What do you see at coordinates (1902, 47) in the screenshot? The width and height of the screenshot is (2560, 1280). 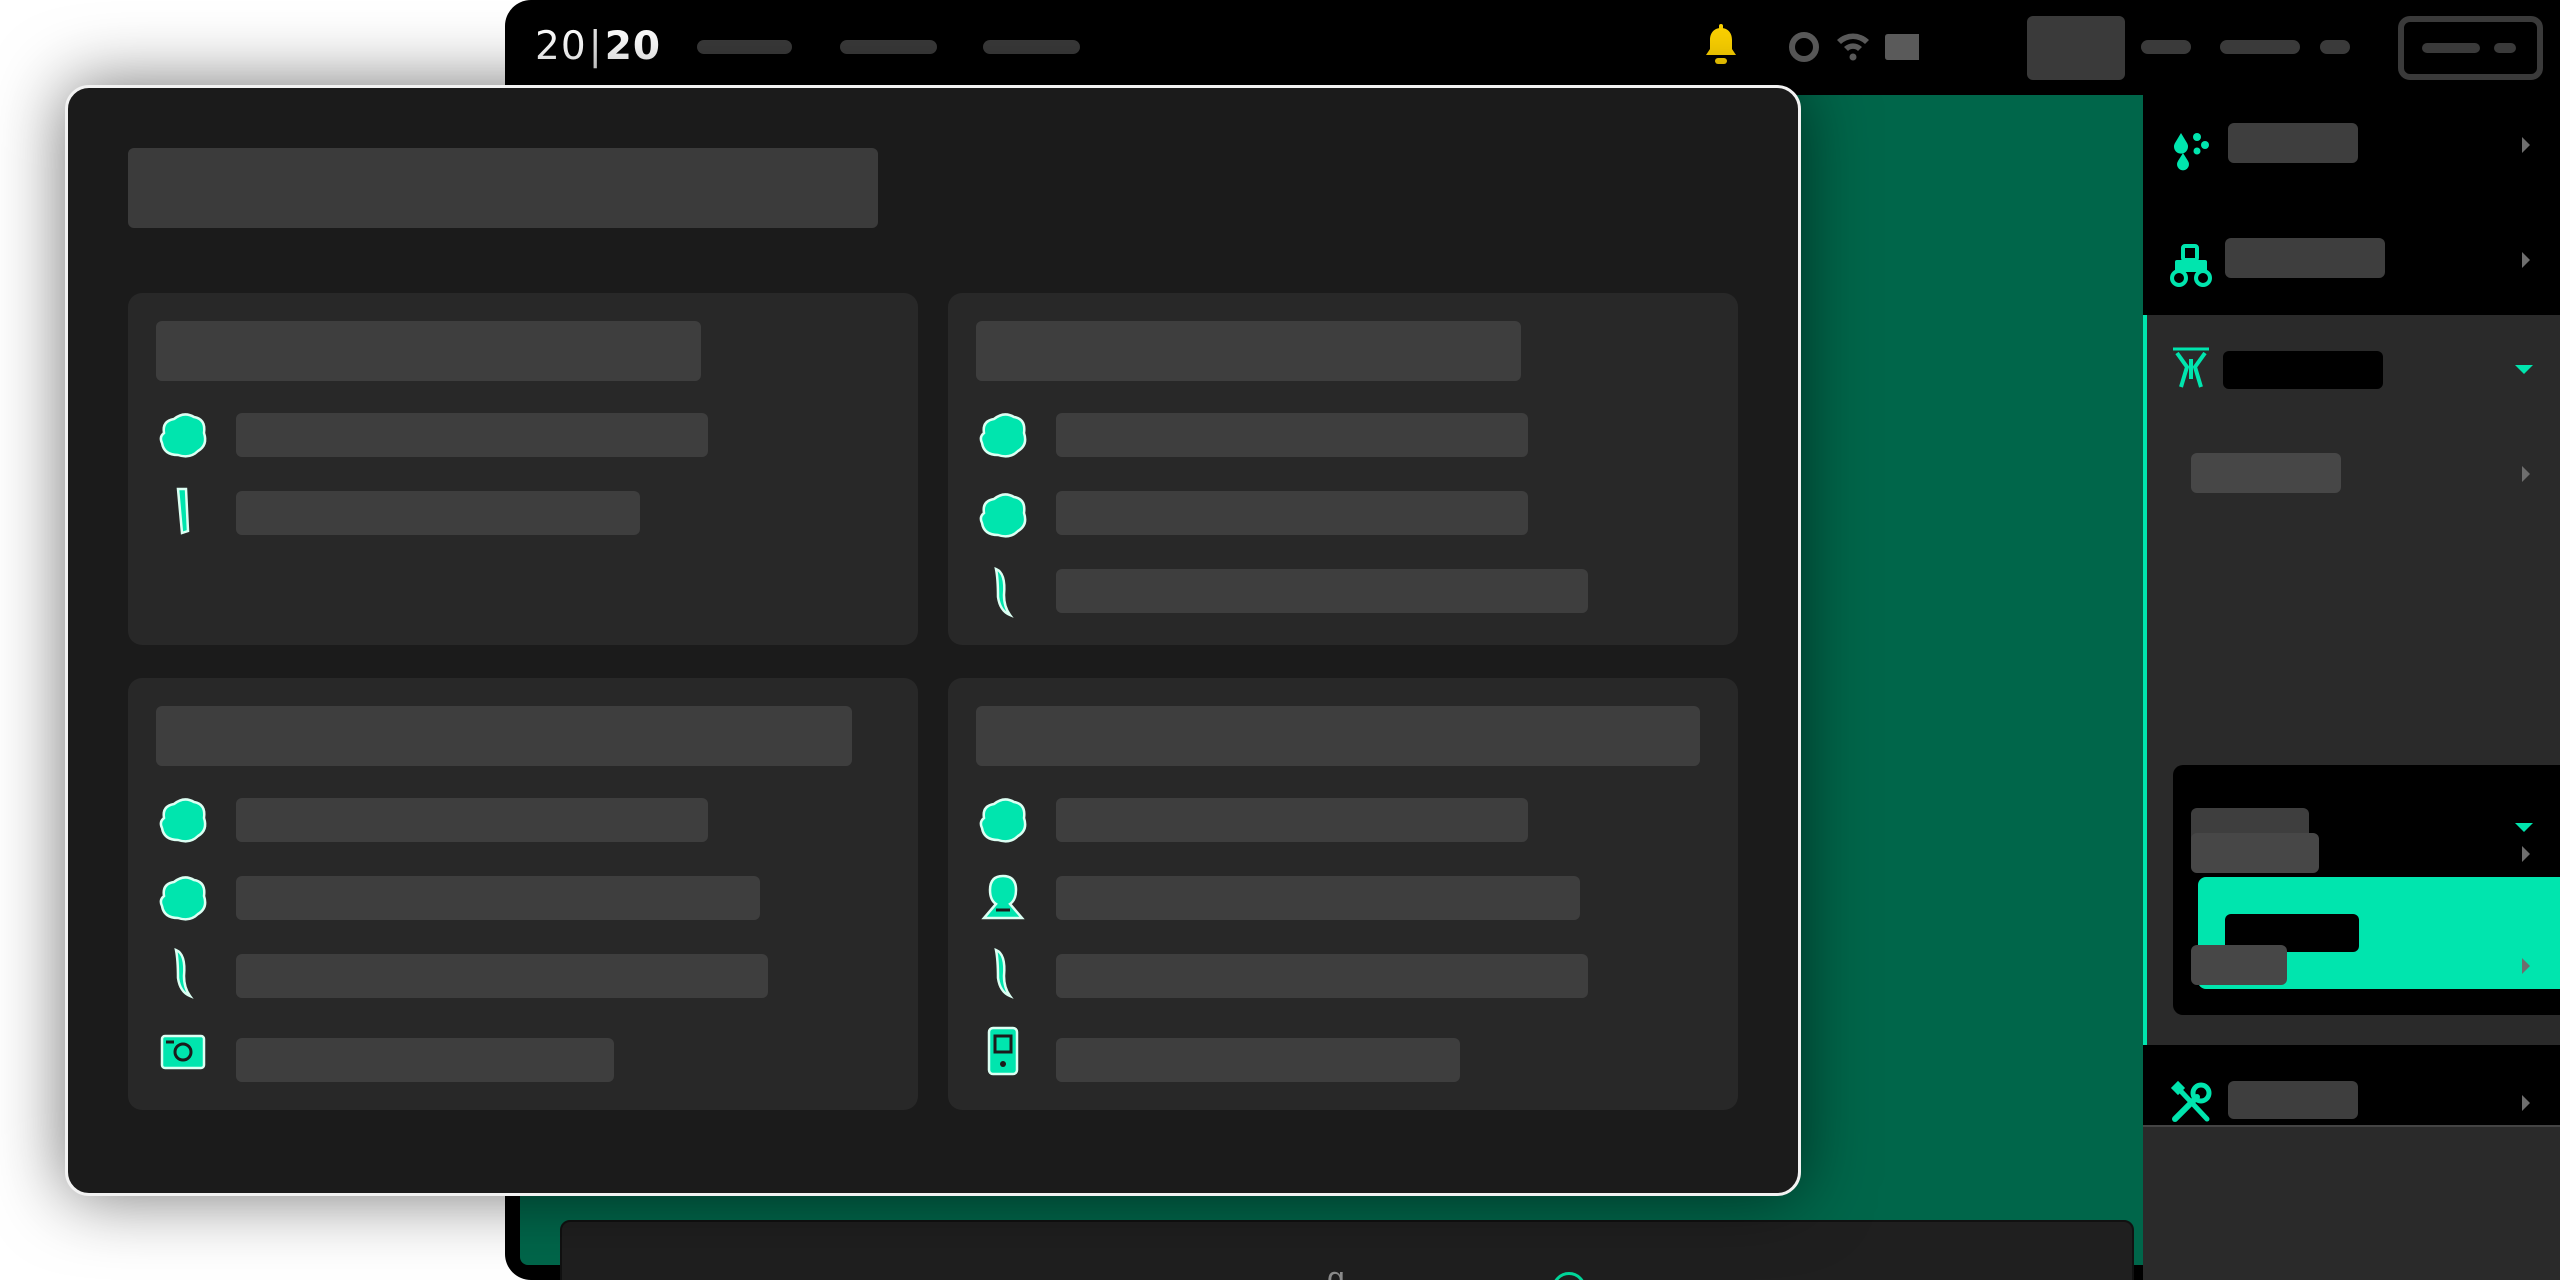 I see `card-icon` at bounding box center [1902, 47].